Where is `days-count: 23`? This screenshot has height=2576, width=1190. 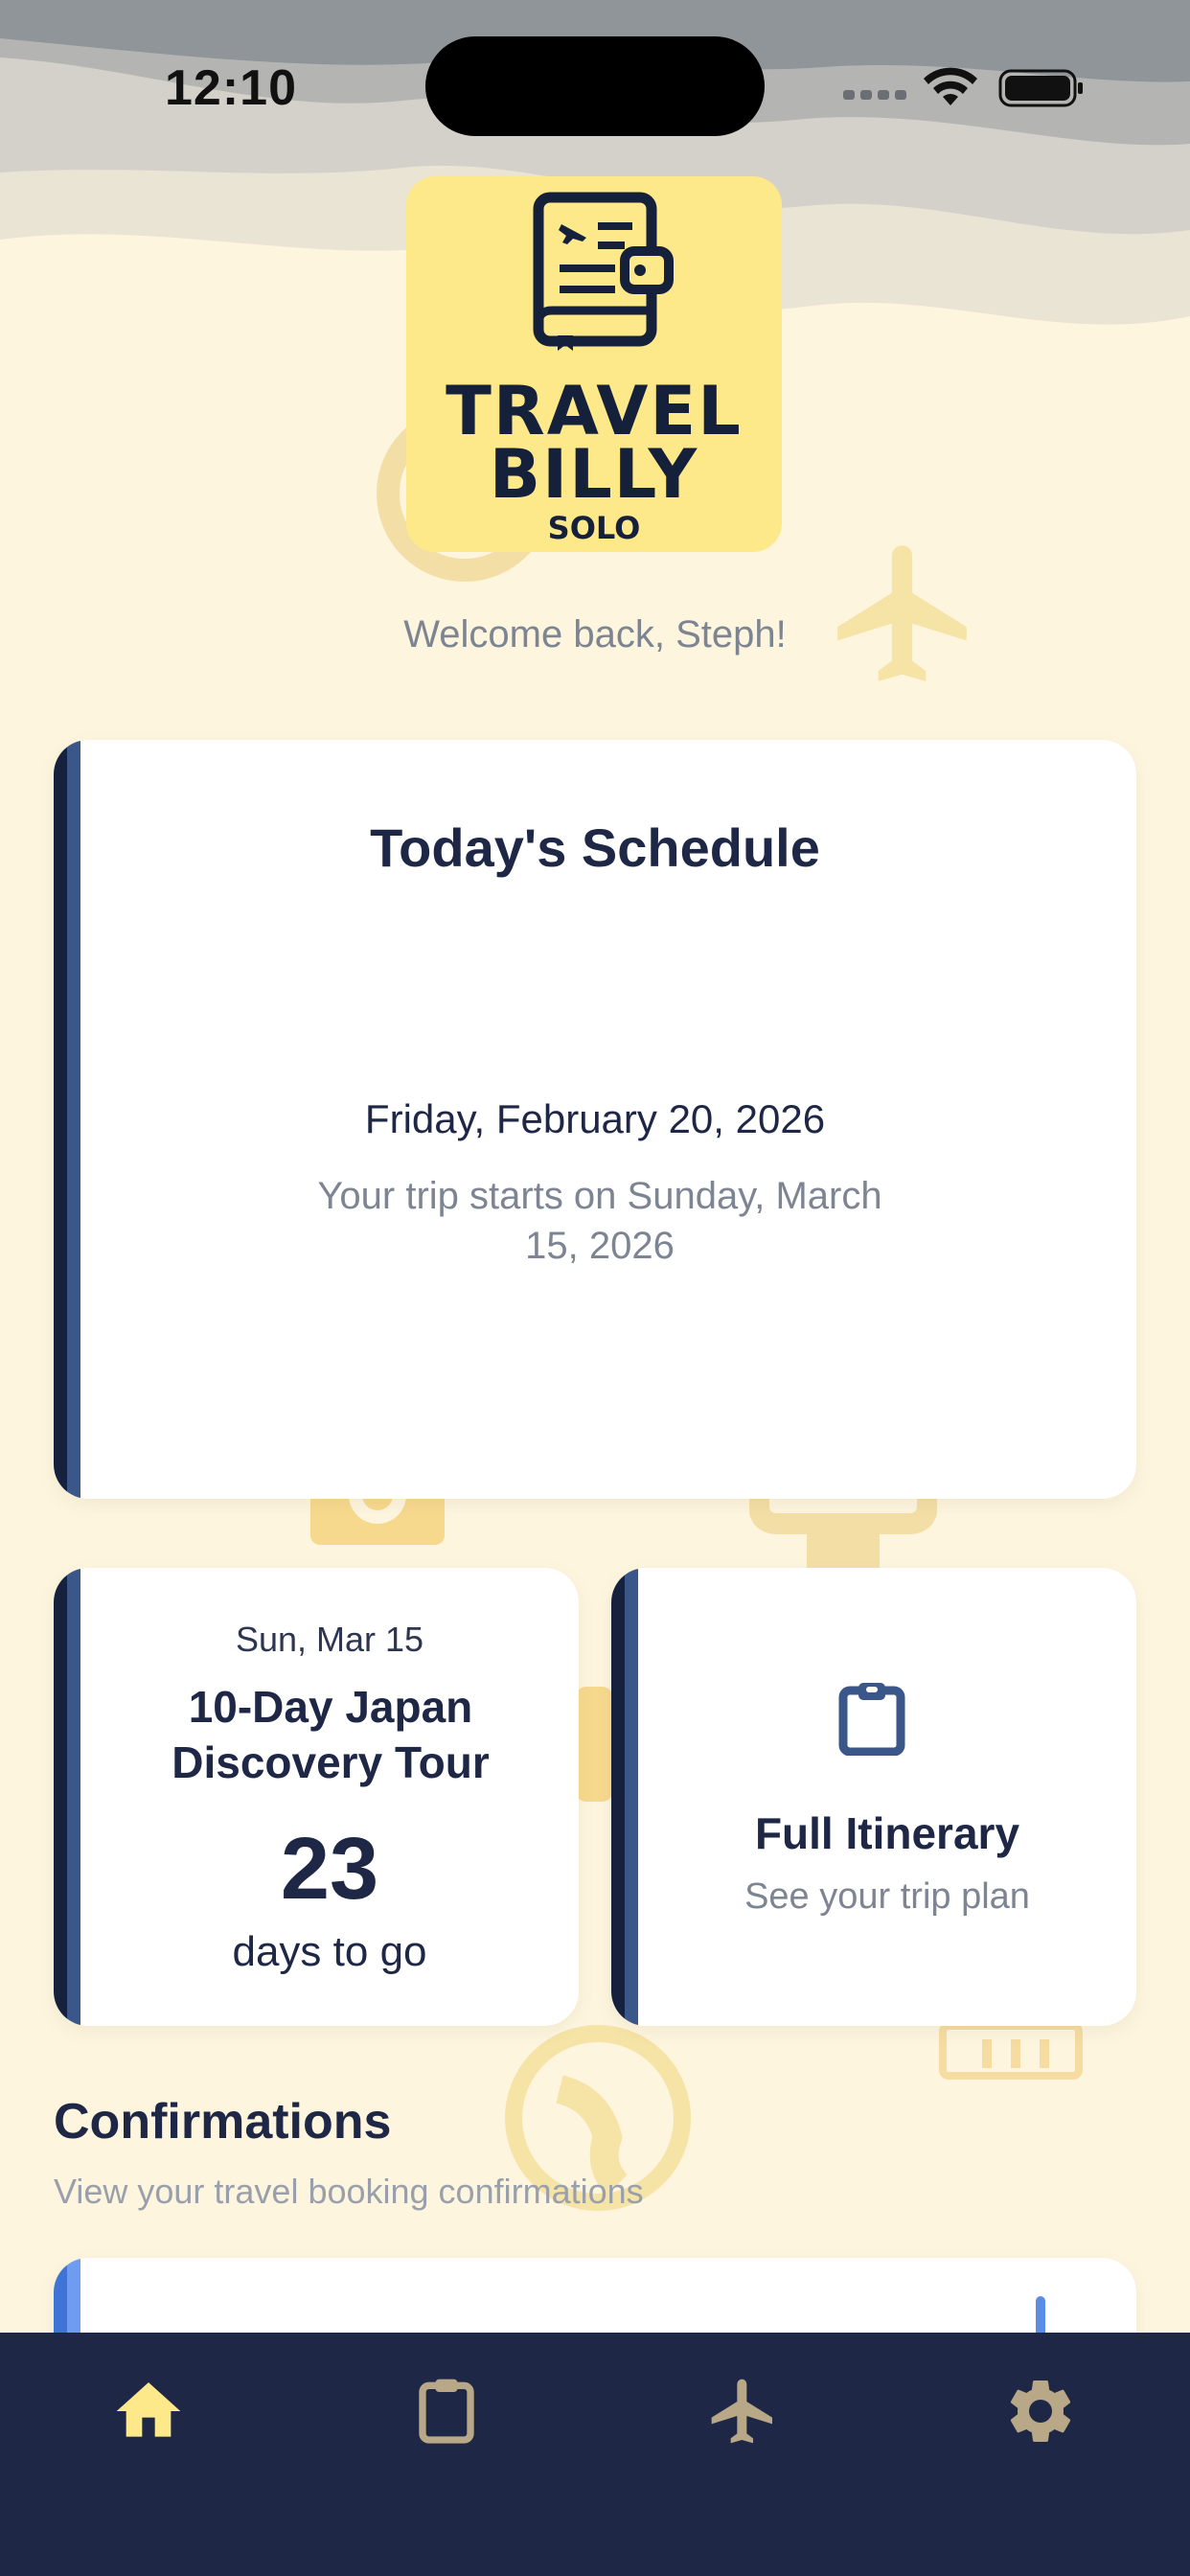 days-count: 23 is located at coordinates (329, 1869).